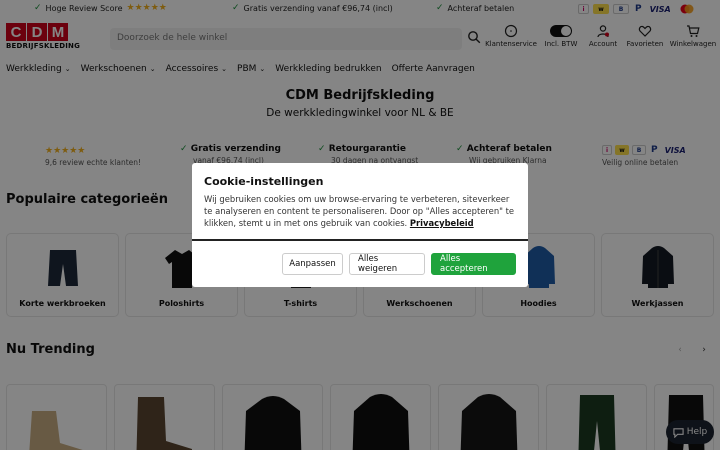  Describe the element at coordinates (264, 181) in the screenshot. I see `cookie-dialog-title: Cookie-instellingen` at that location.